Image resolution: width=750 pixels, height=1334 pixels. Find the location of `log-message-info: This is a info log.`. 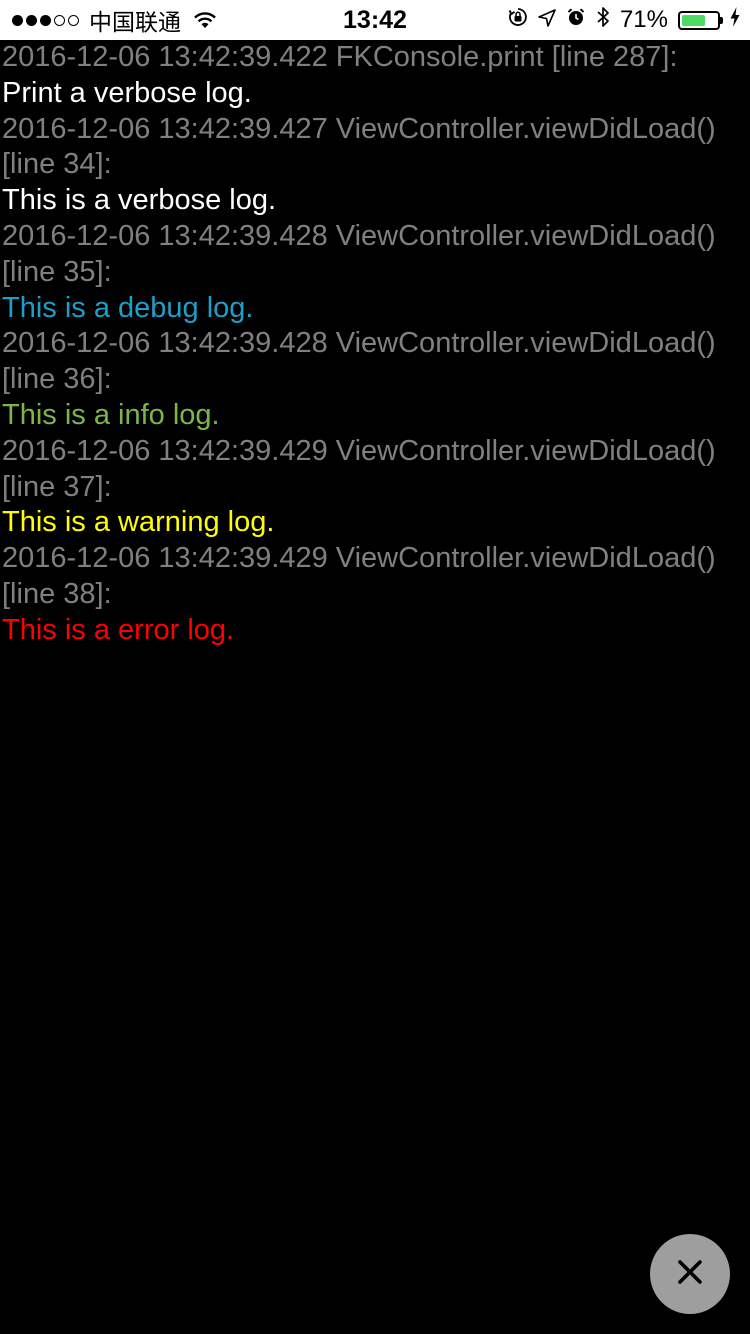

log-message-info: This is a info log. is located at coordinates (111, 414).